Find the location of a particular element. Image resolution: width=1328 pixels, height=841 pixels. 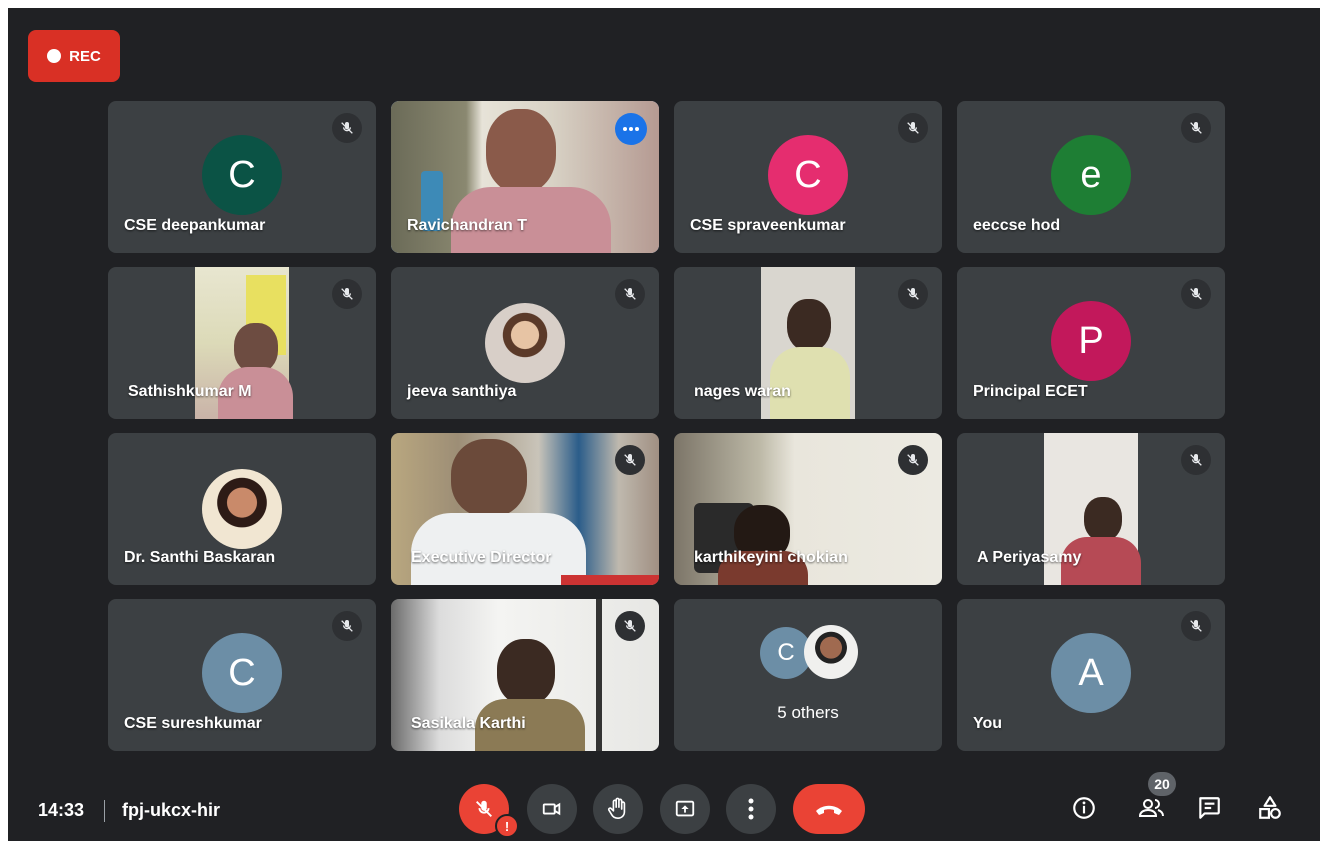

participant-tile: C CSE spraveenkumar is located at coordinates (808, 177).